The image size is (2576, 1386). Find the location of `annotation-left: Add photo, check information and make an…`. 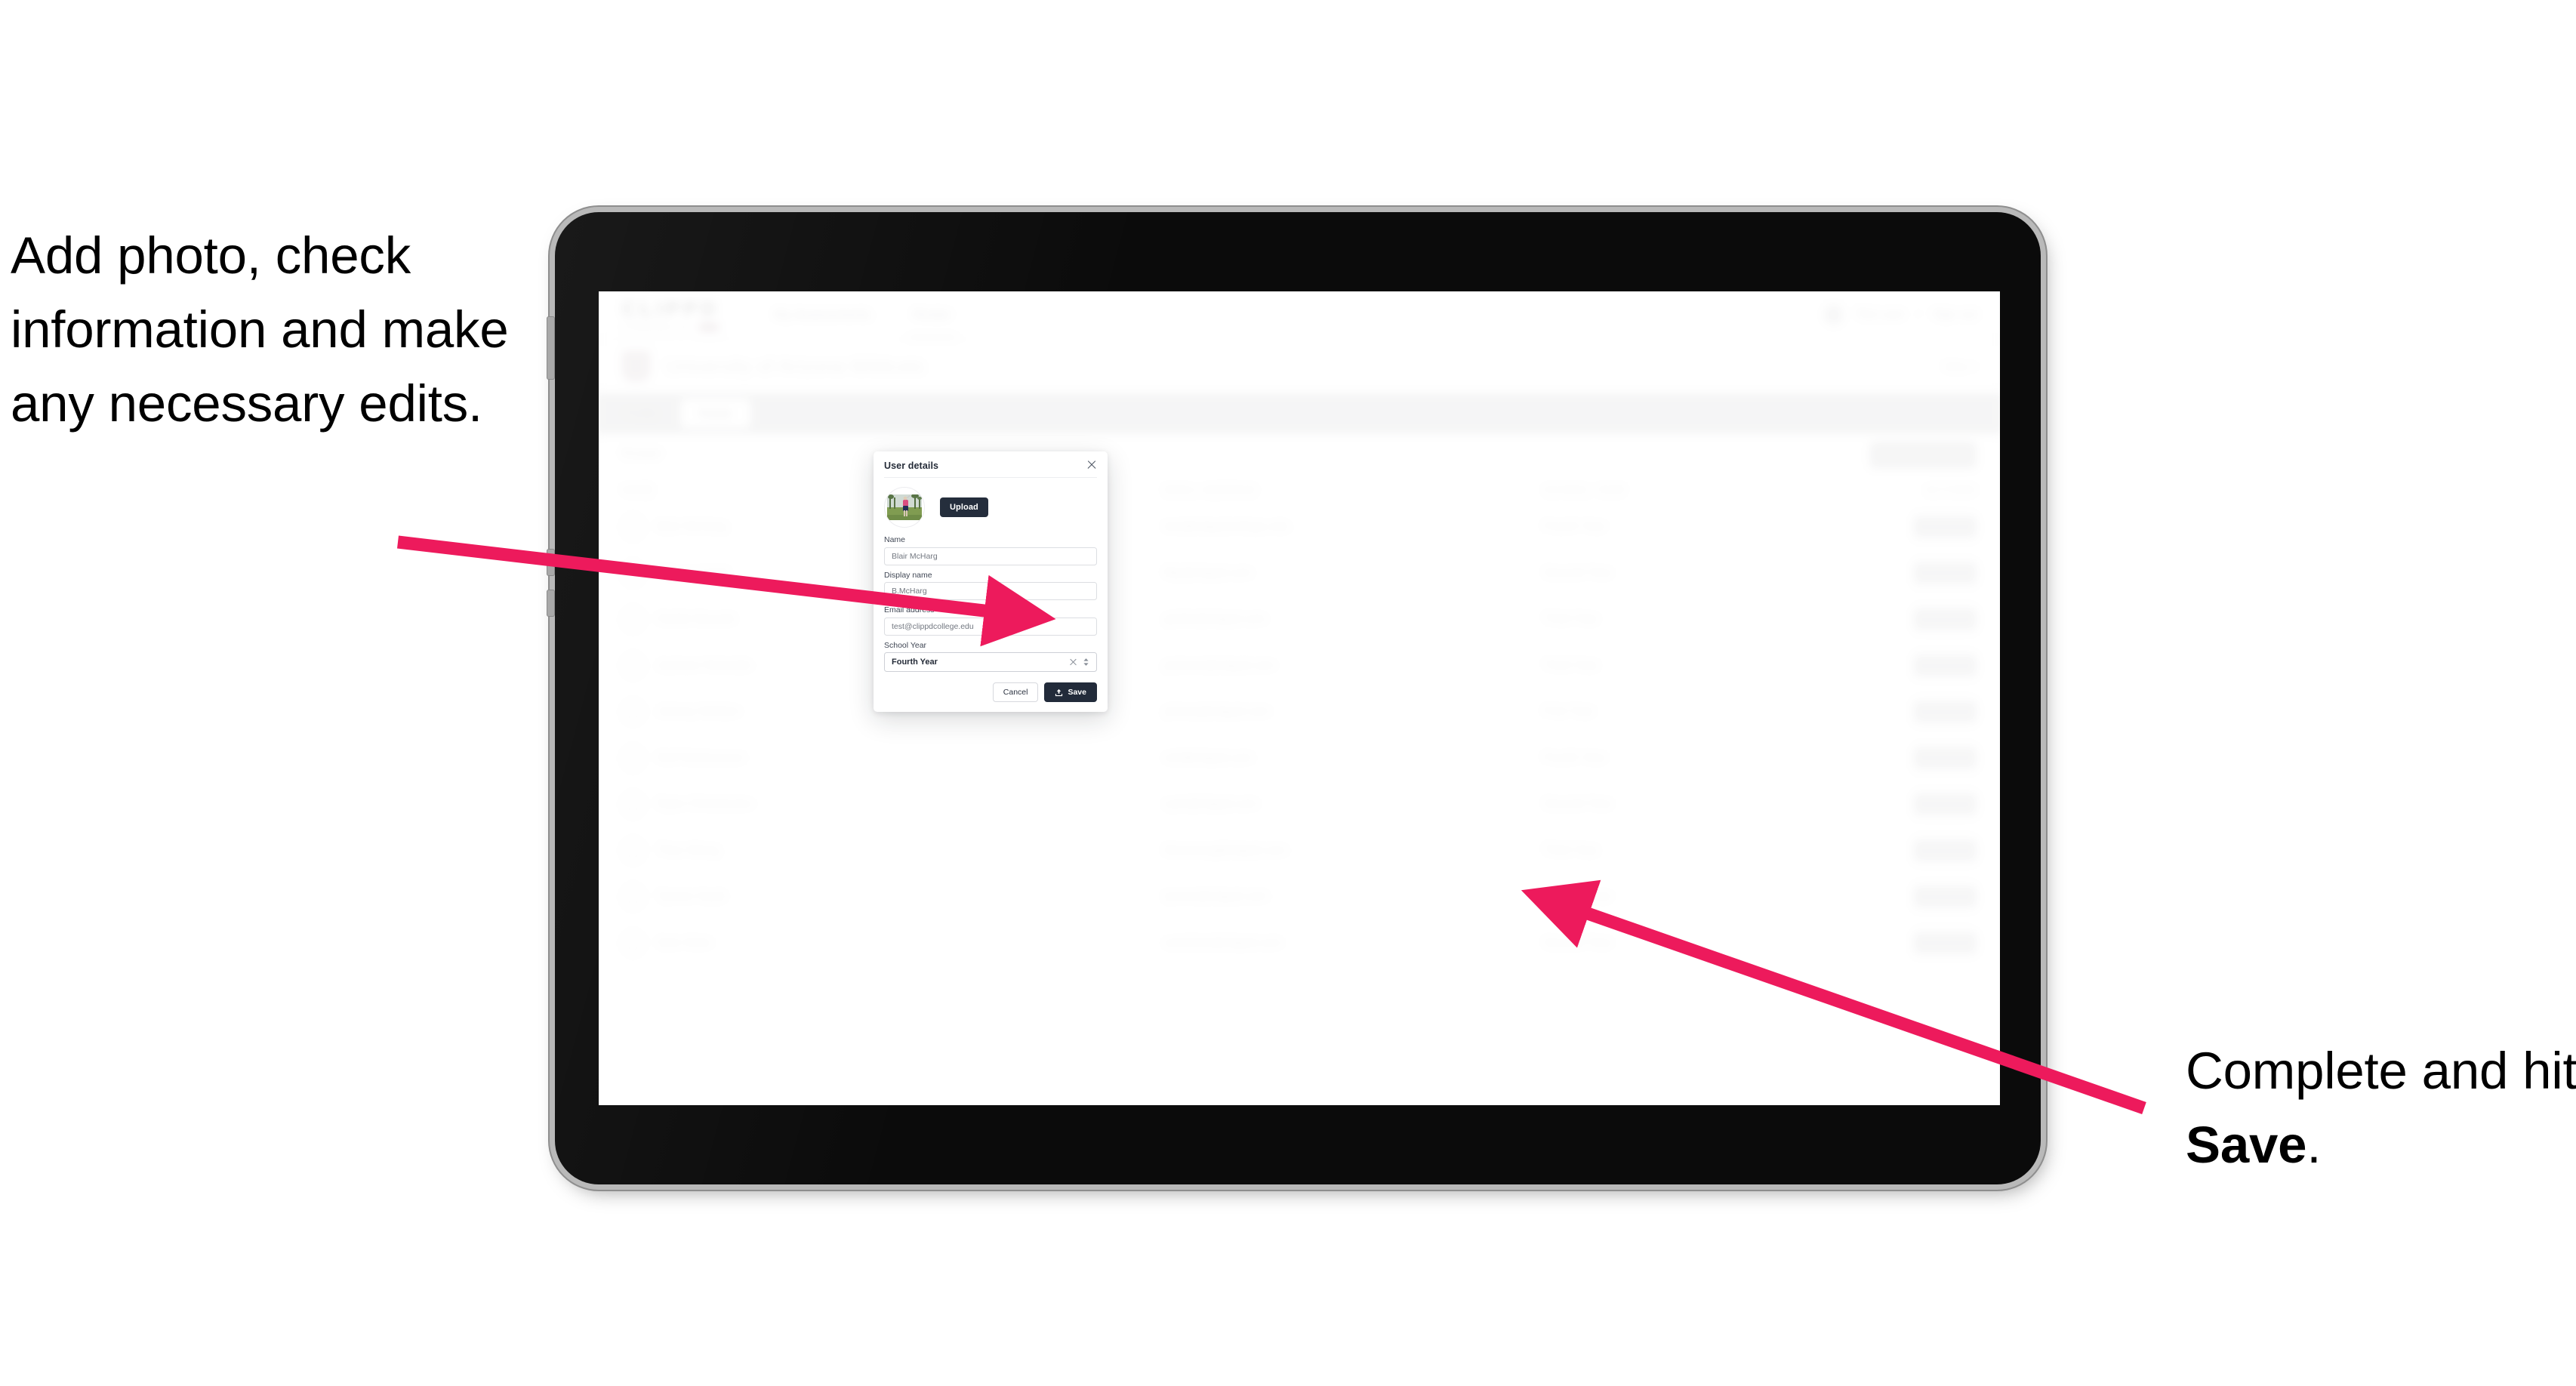

annotation-left: Add photo, check information and make an… is located at coordinates (260, 329).